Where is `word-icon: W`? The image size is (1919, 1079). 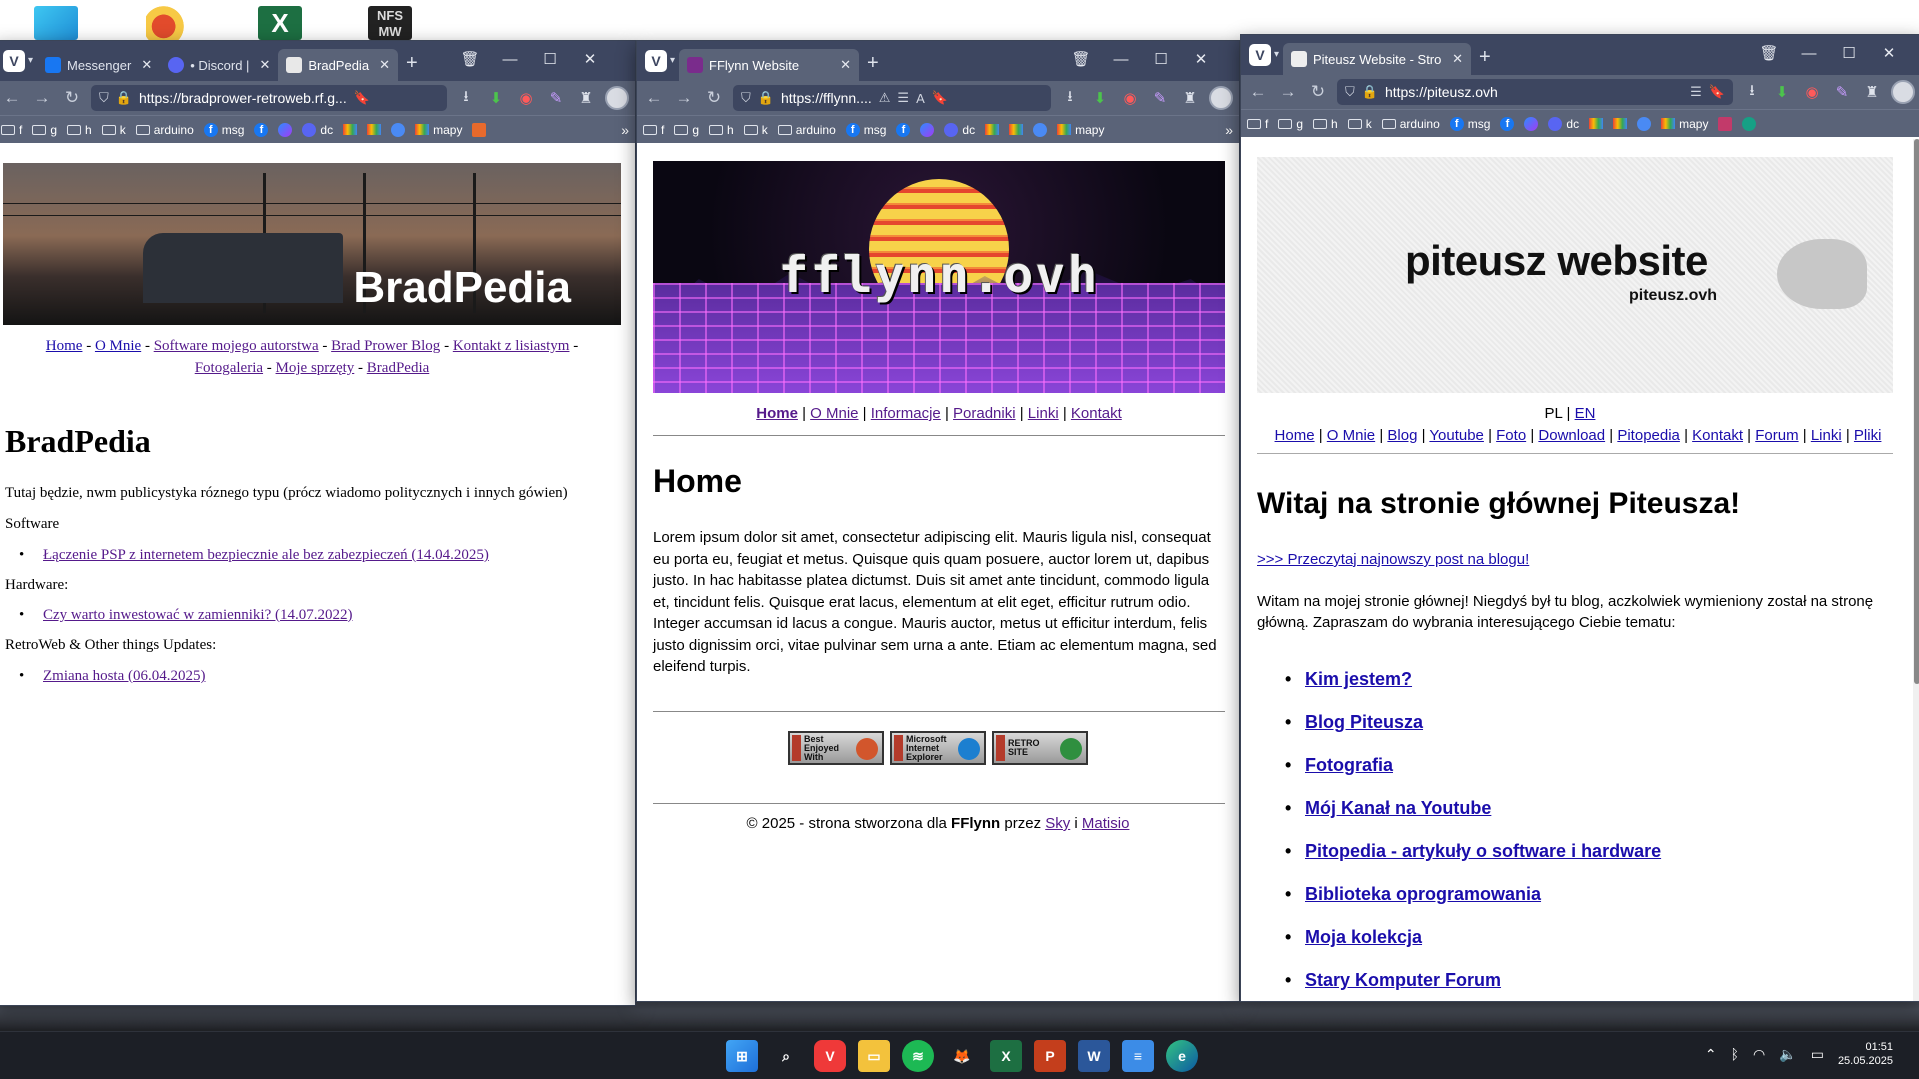 word-icon: W is located at coordinates (1094, 1056).